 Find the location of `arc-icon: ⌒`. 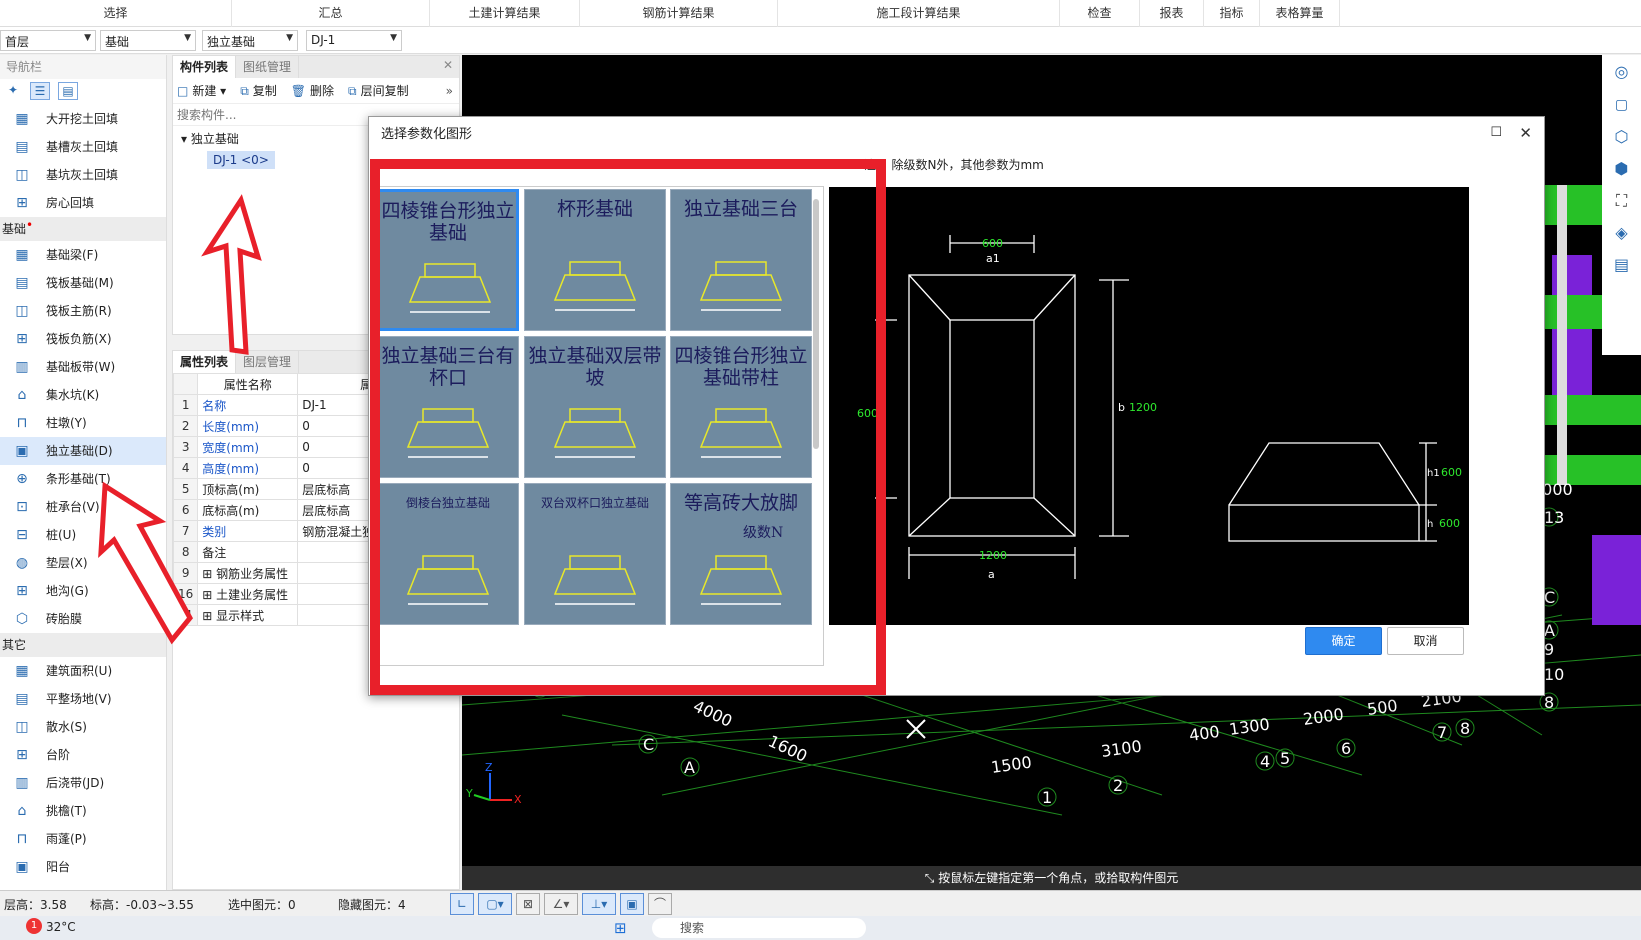

arc-icon: ⌒ is located at coordinates (660, 904).